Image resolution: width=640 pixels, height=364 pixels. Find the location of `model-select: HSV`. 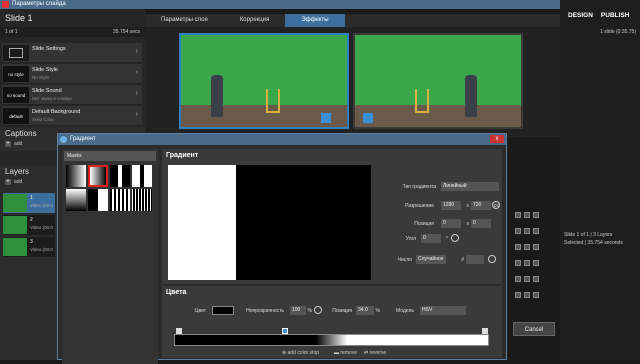

model-select: HSV is located at coordinates (443, 310).